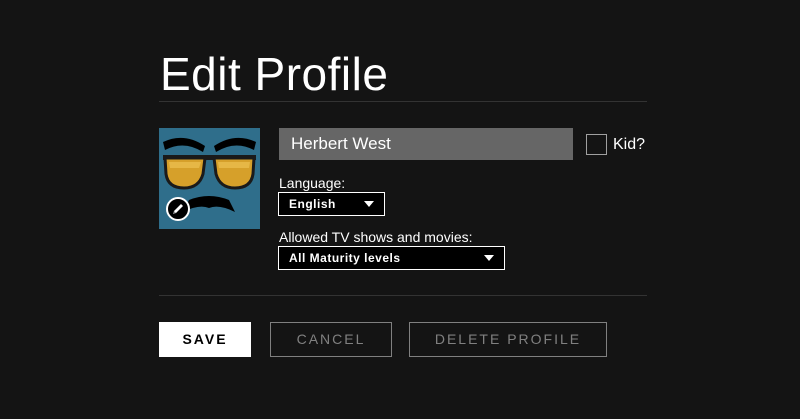 The image size is (800, 419). What do you see at coordinates (345, 258) in the screenshot?
I see `maturity-selected-value: All Maturity levels` at bounding box center [345, 258].